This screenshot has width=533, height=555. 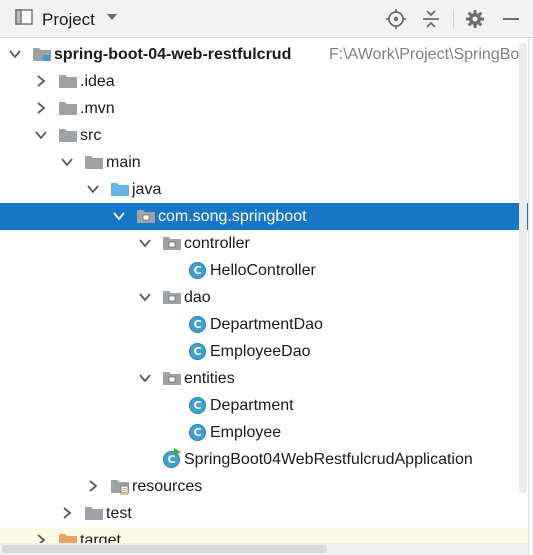 I want to click on tree-item-label: com.song.springboot, so click(x=232, y=216).